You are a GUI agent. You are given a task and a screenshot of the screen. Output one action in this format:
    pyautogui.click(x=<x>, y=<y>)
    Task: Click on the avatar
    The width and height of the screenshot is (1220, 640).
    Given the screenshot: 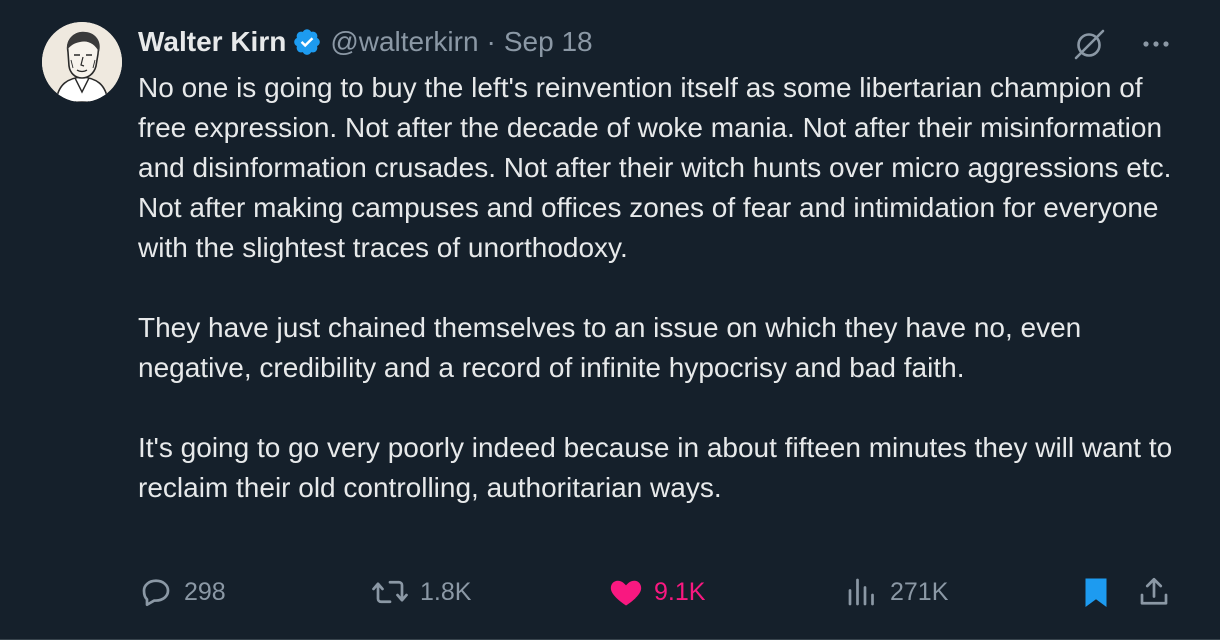 What is the action you would take?
    pyautogui.click(x=82, y=62)
    